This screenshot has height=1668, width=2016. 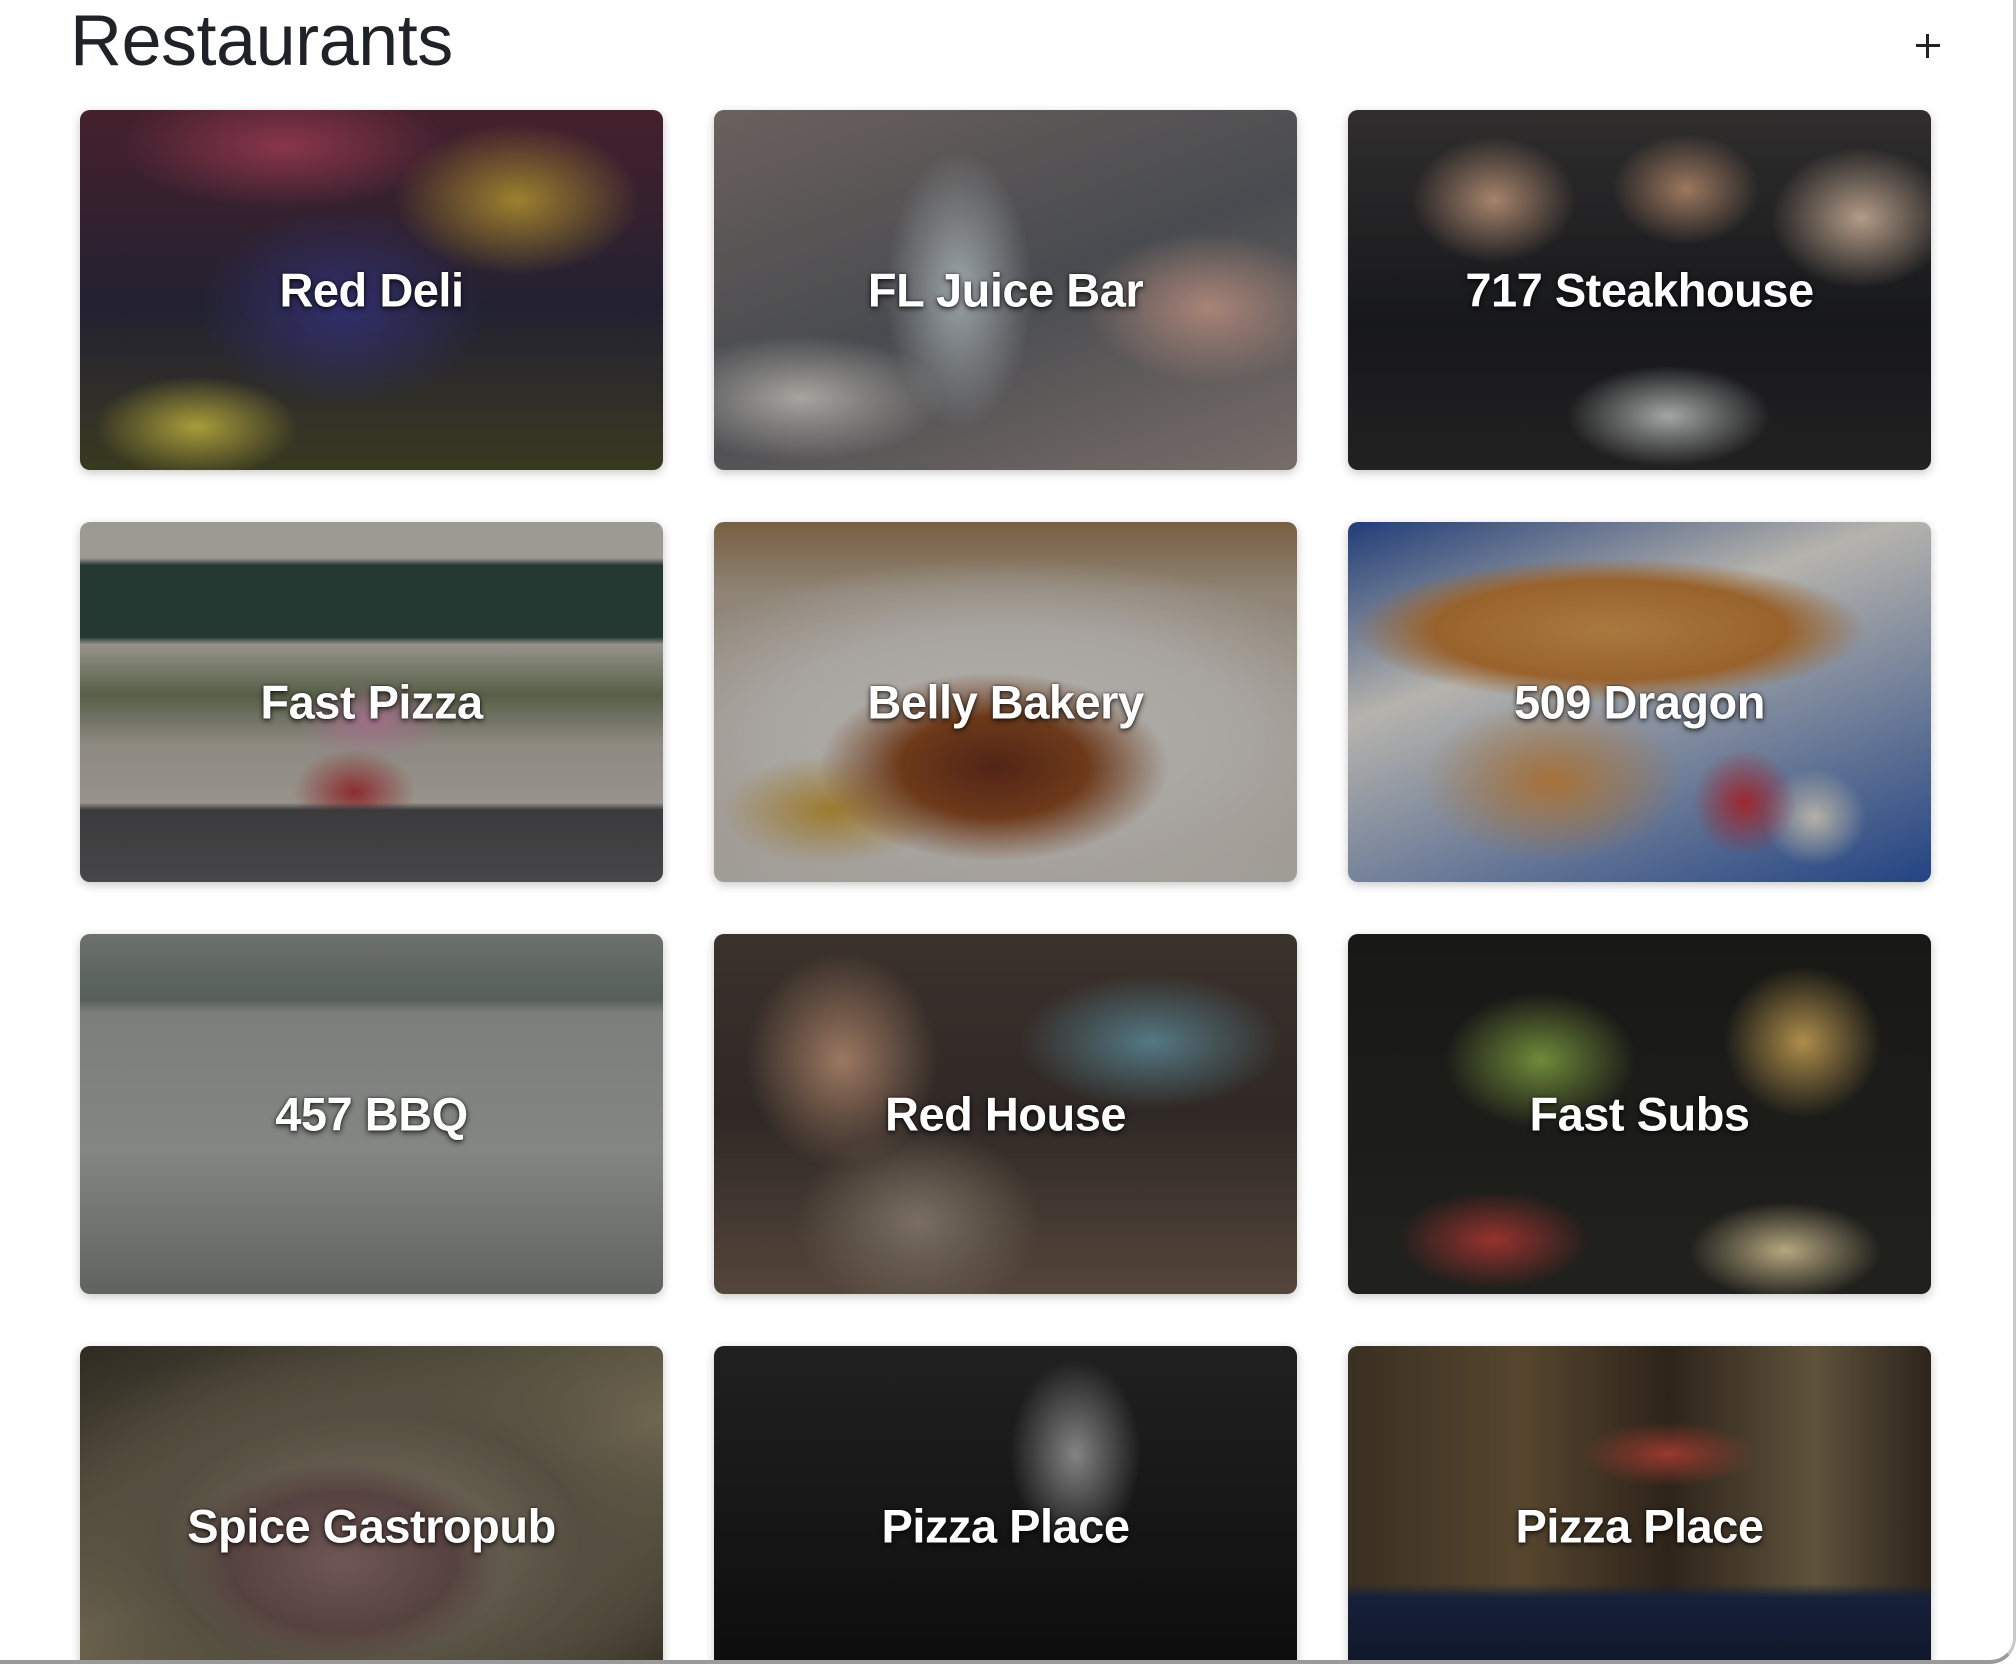 What do you see at coordinates (261, 41) in the screenshot?
I see `page-title: Restaurants` at bounding box center [261, 41].